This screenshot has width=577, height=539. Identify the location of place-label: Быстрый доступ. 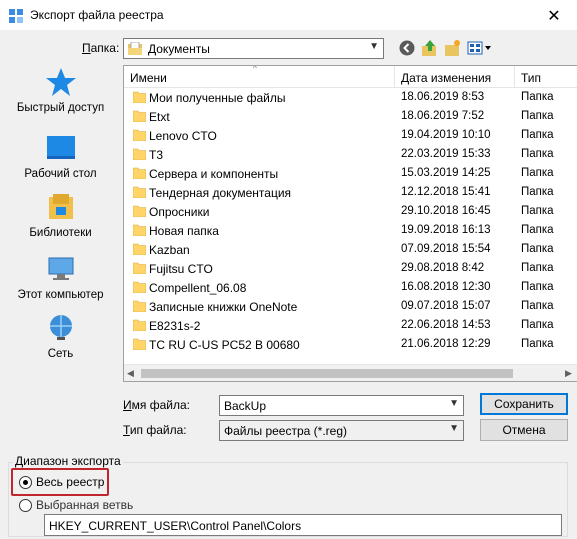
(60, 108).